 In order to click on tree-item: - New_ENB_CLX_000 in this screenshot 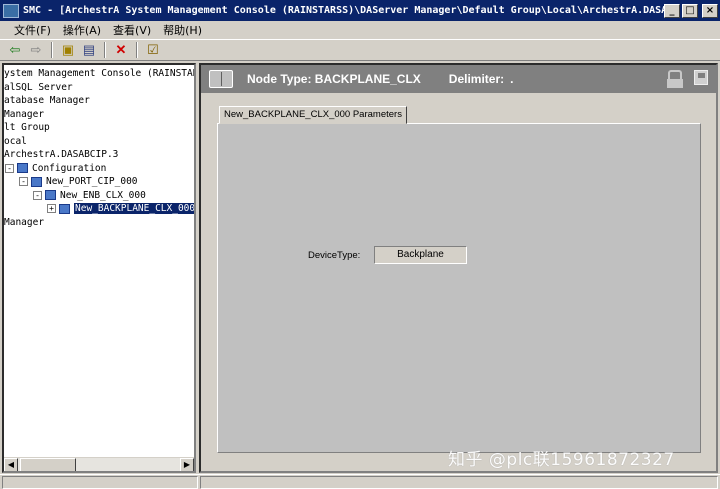, I will do `click(89, 195)`.